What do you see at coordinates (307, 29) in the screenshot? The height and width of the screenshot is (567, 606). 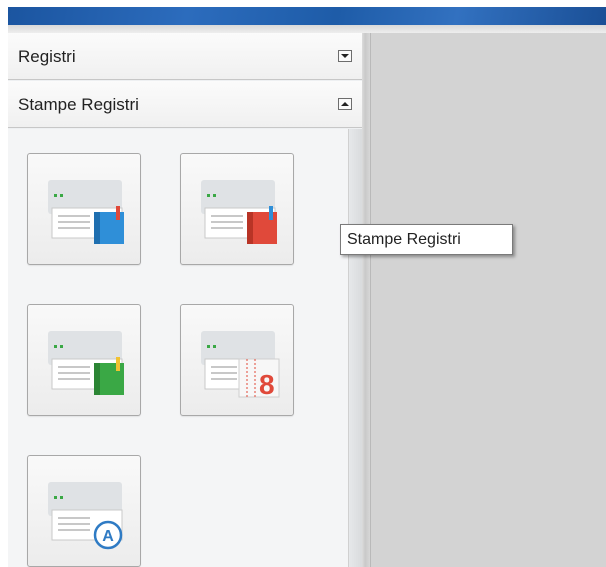 I see `titlebar-shadow` at bounding box center [307, 29].